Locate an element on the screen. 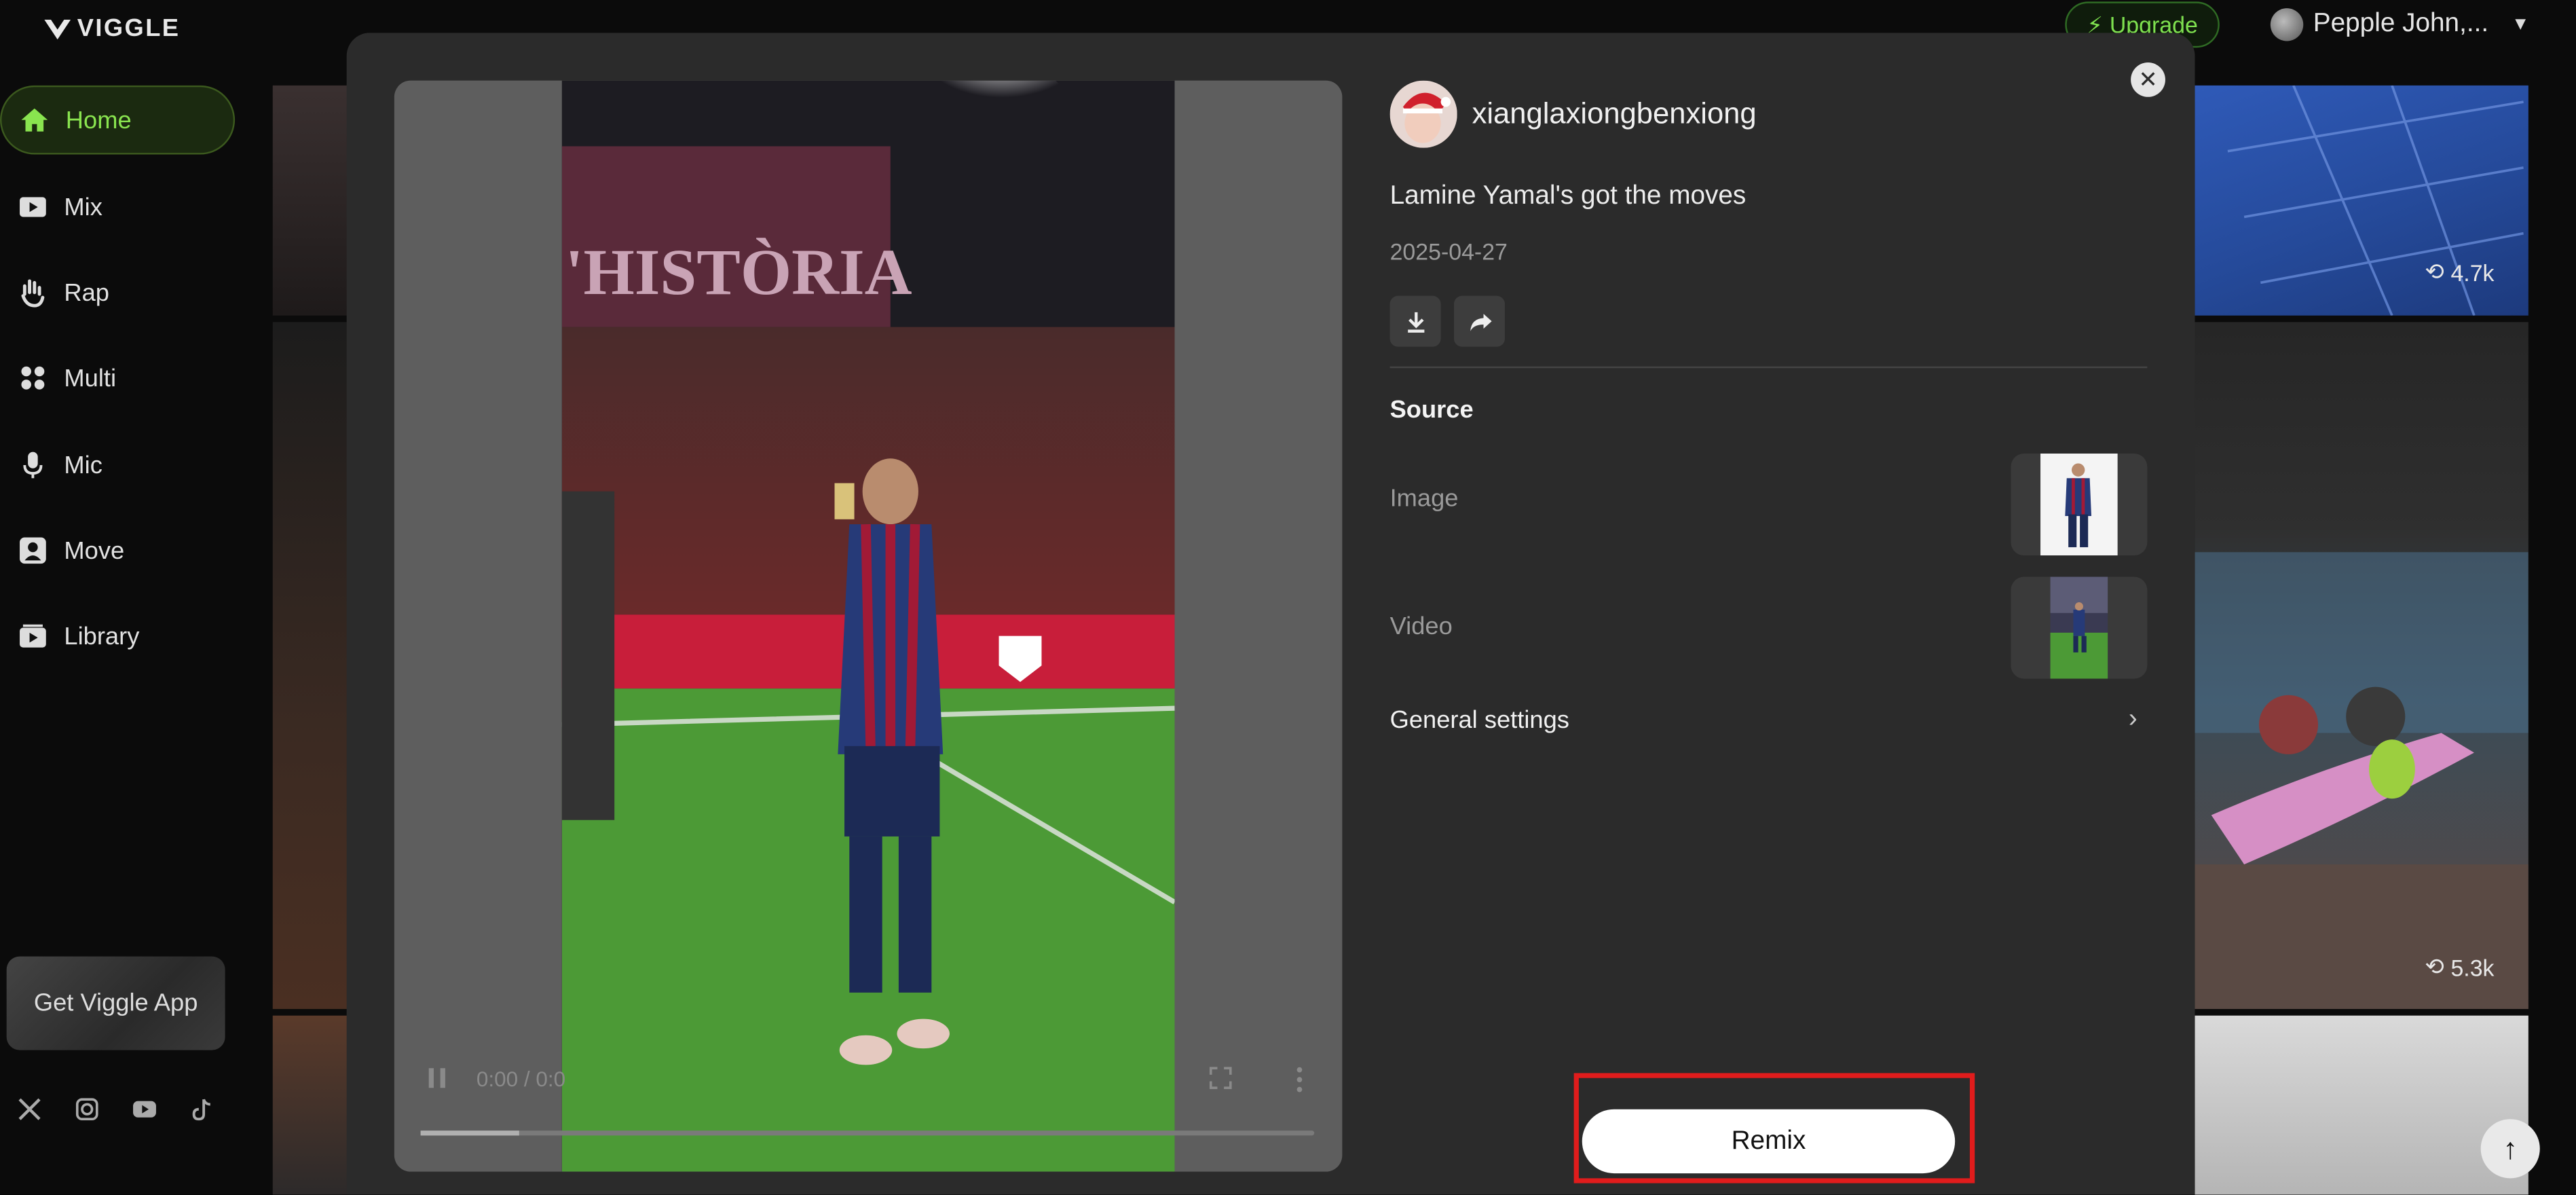 The image size is (2576, 1195). sidebar-item-mic: Mic is located at coordinates (118, 465).